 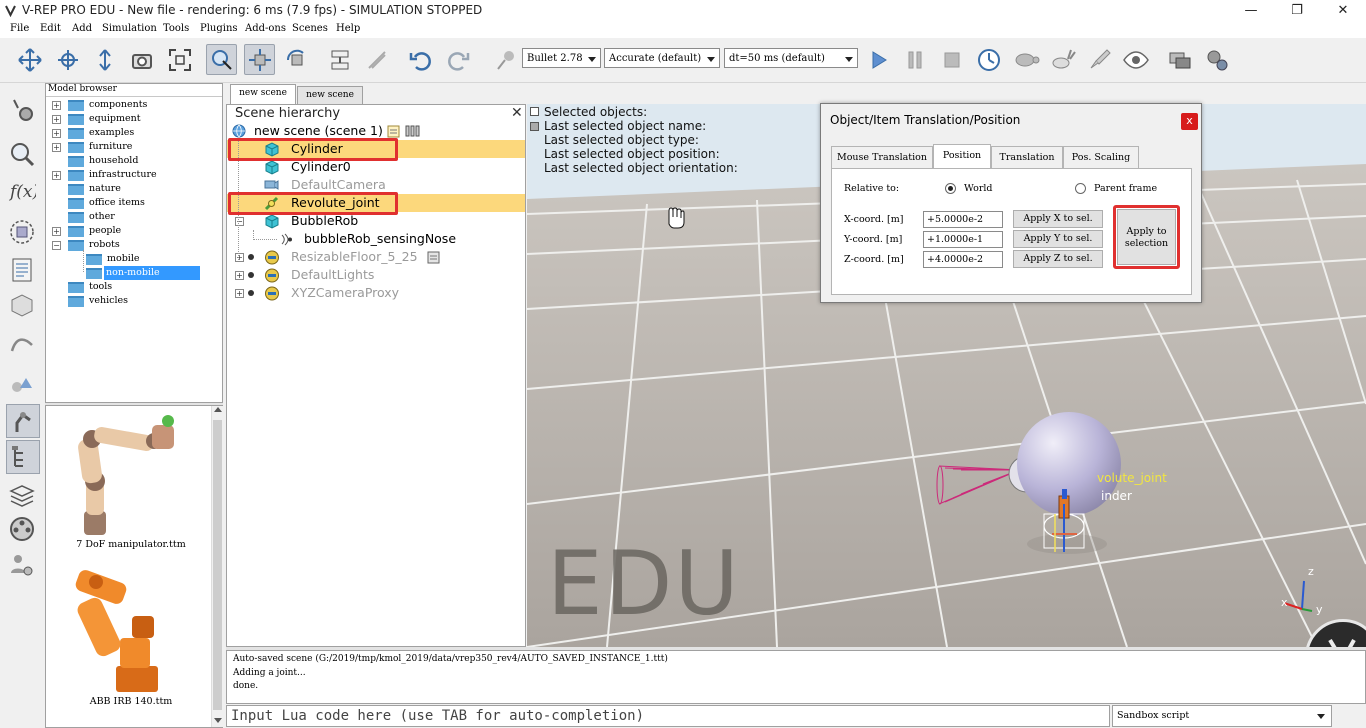 I want to click on scroll-thumb, so click(x=217, y=565).